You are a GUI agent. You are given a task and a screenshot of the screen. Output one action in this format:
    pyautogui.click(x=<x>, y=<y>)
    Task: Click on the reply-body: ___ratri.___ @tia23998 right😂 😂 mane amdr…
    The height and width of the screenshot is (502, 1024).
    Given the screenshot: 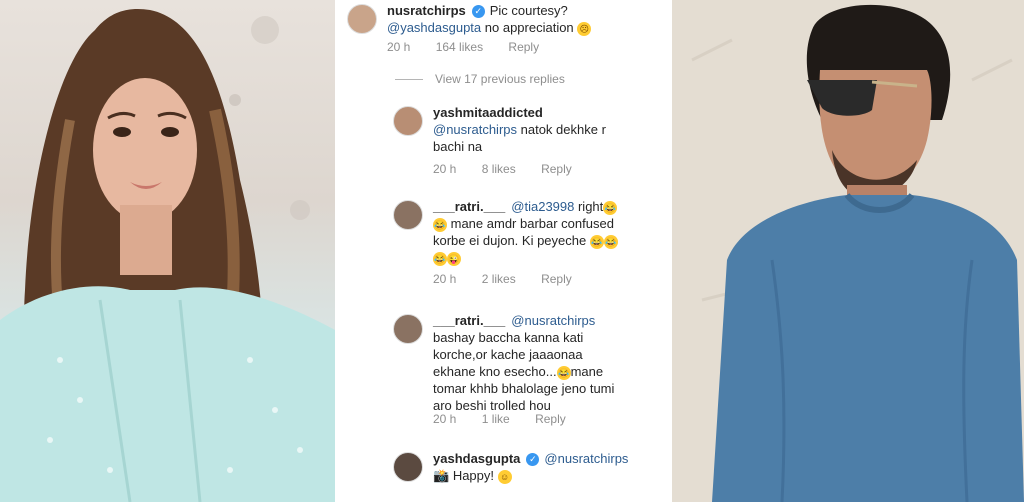 What is the action you would take?
    pyautogui.click(x=550, y=232)
    